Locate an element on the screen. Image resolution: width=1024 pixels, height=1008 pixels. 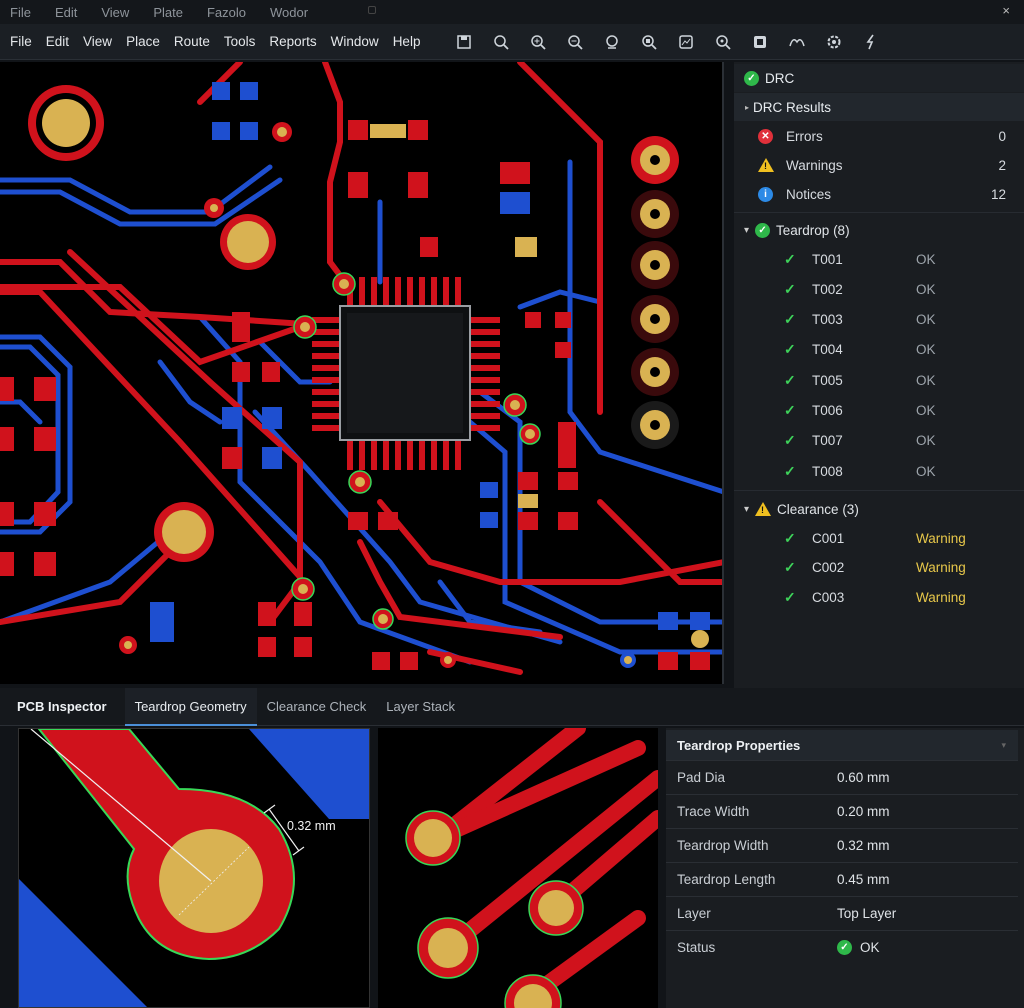
route-icon is located at coordinates (871, 42).